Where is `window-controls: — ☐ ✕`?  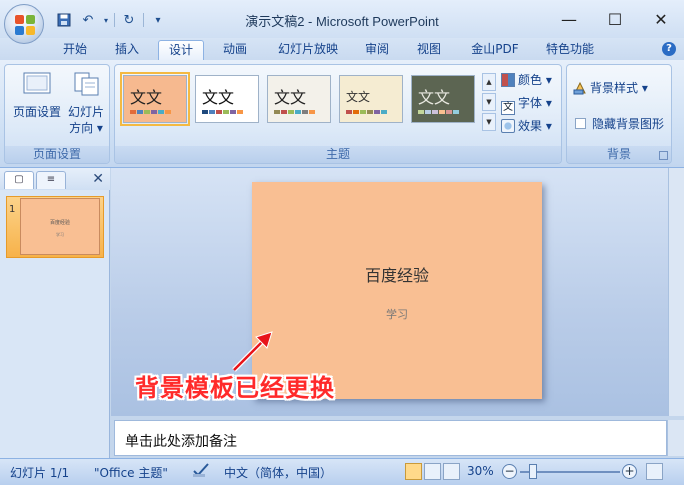 window-controls: — ☐ ✕ is located at coordinates (615, 19).